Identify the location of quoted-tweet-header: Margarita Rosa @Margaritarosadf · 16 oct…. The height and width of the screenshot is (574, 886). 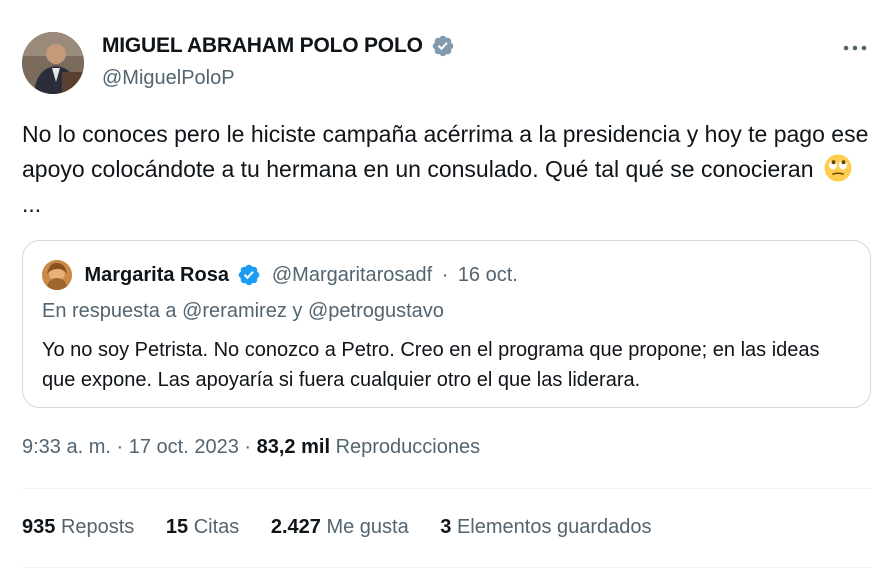
(280, 275).